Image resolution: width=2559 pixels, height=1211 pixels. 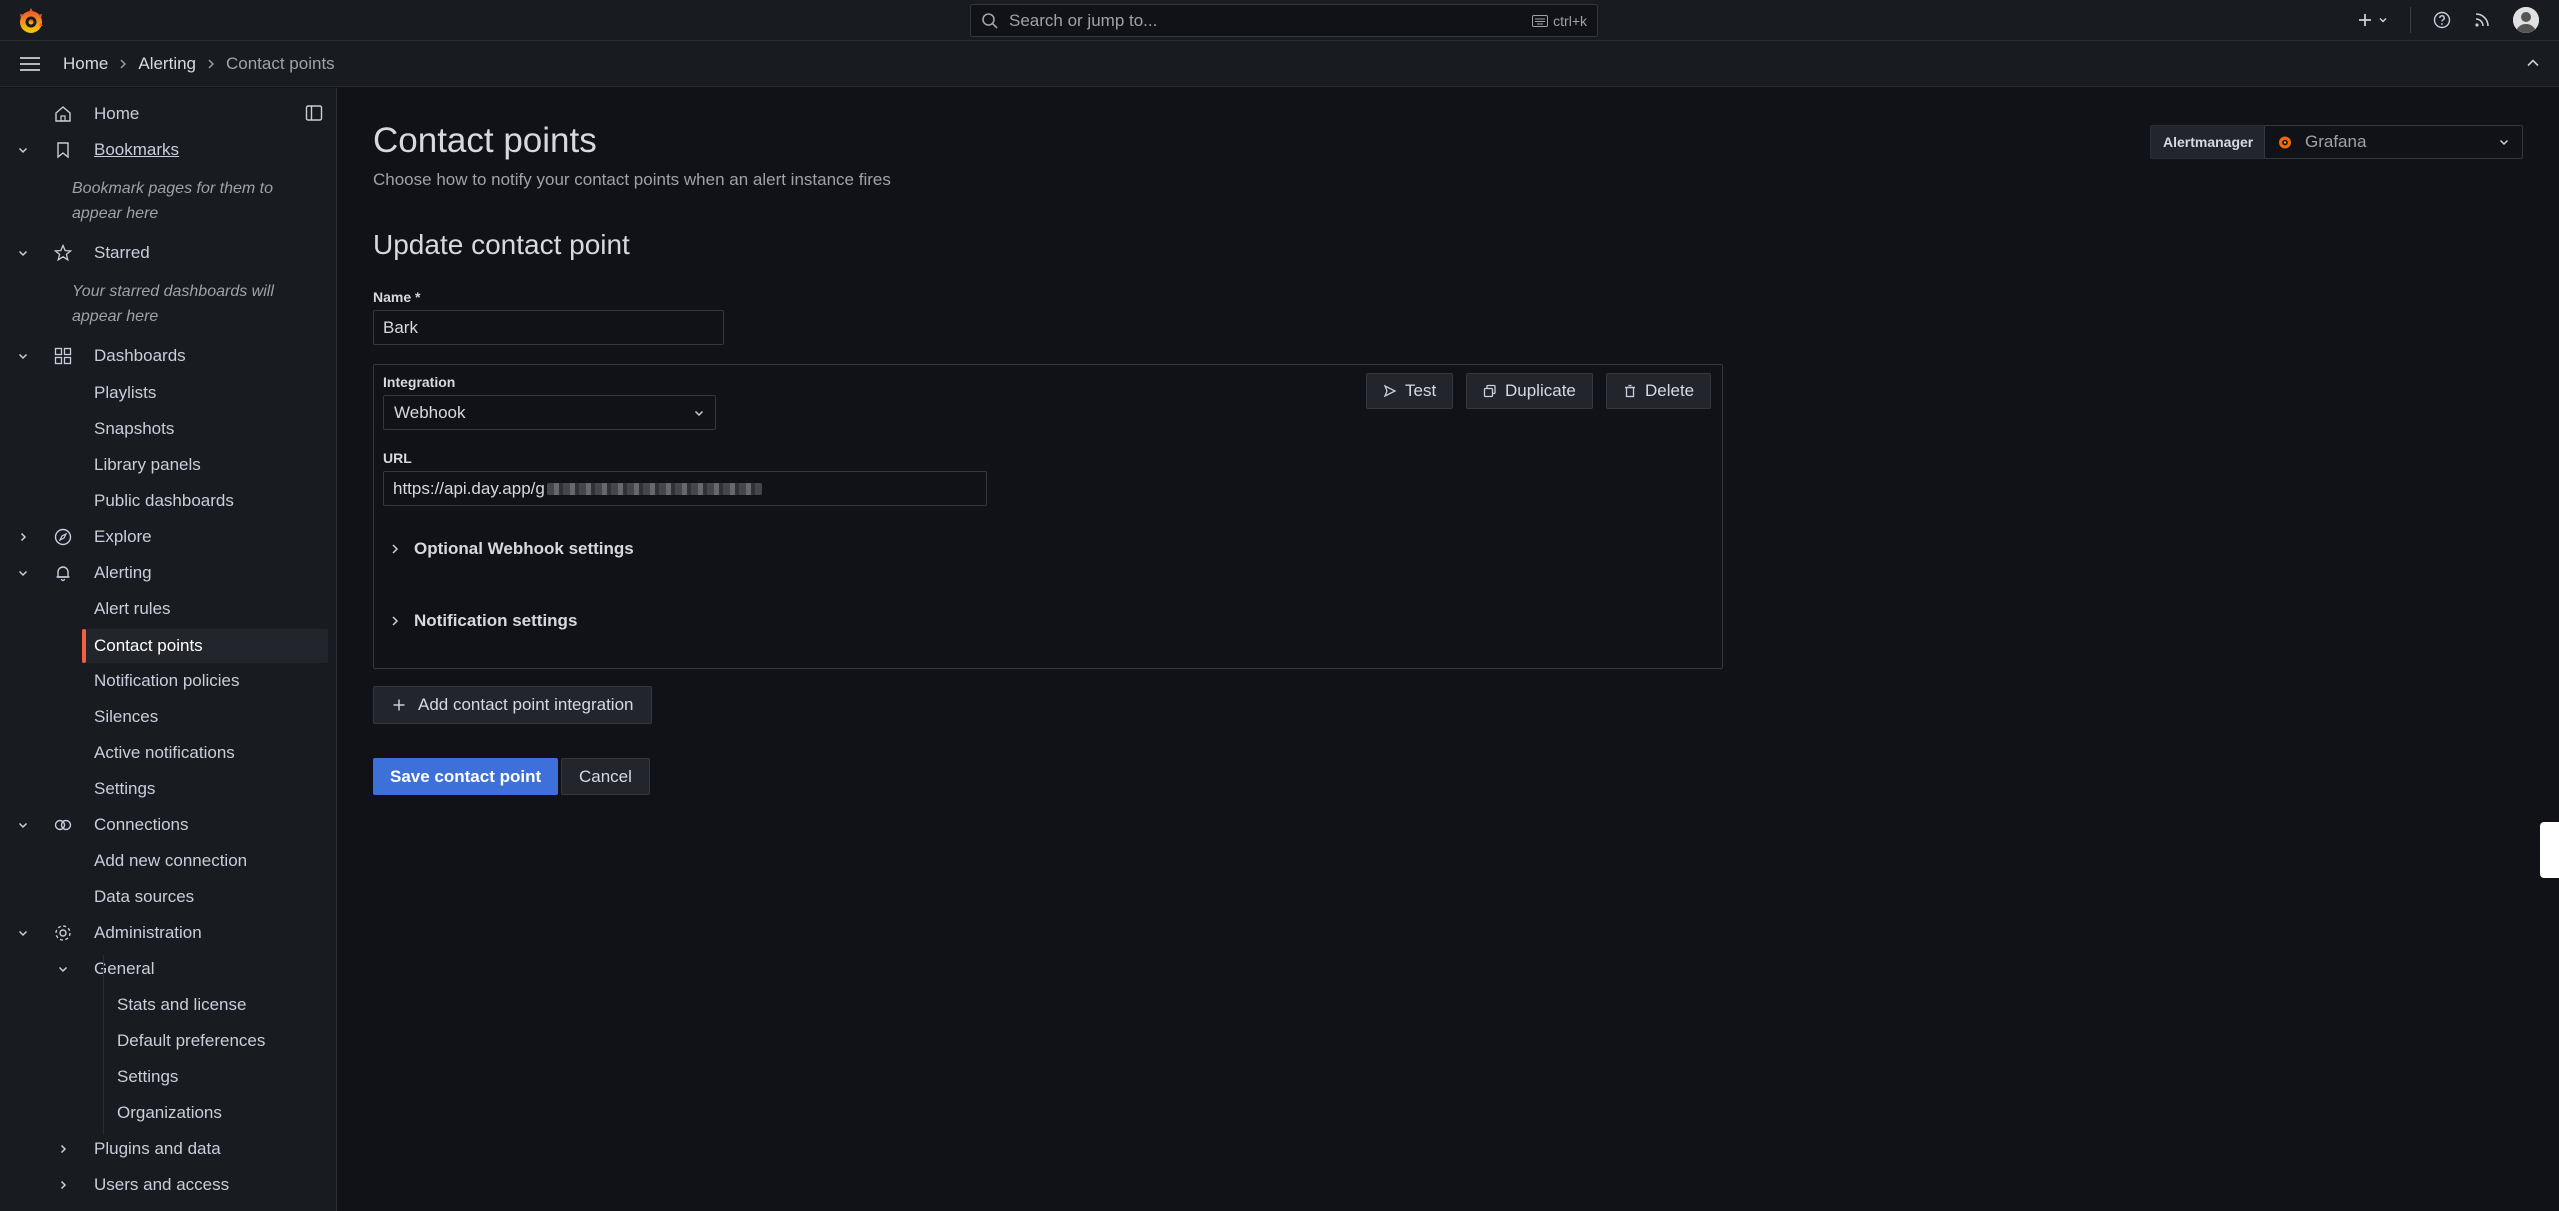 I want to click on sidebar-item-plugins-and-data: Plugins and data, so click(x=165, y=1149).